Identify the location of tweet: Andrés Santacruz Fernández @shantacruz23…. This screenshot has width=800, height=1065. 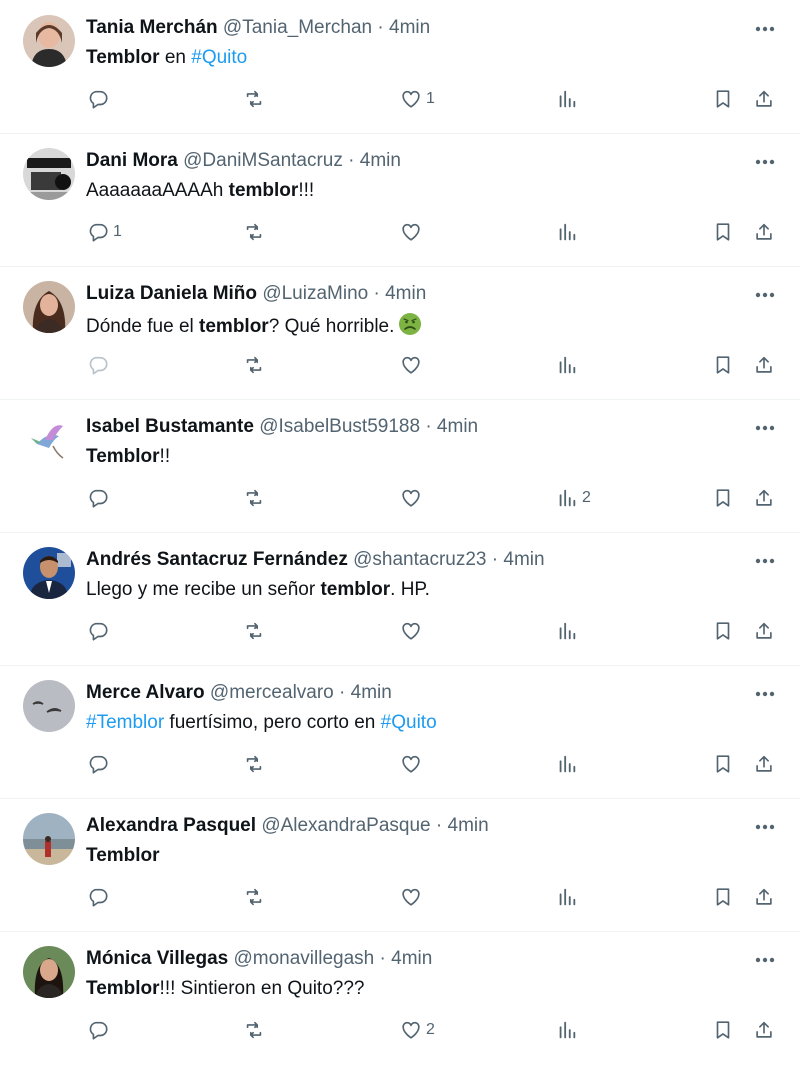
(400, 599).